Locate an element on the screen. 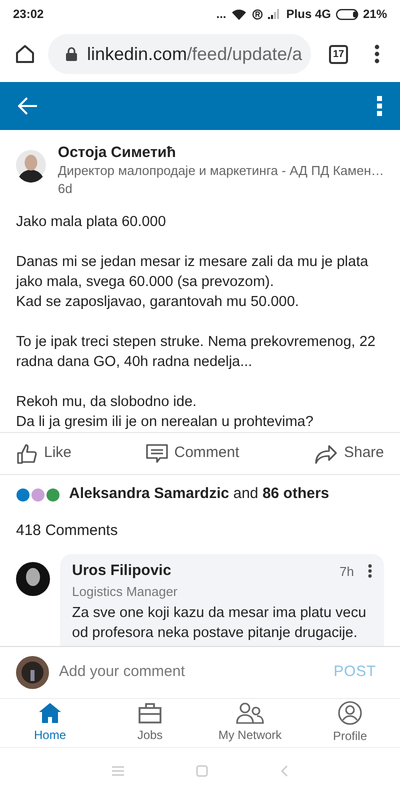 Image resolution: width=400 pixels, height=800 pixels. people-icon is located at coordinates (250, 713).